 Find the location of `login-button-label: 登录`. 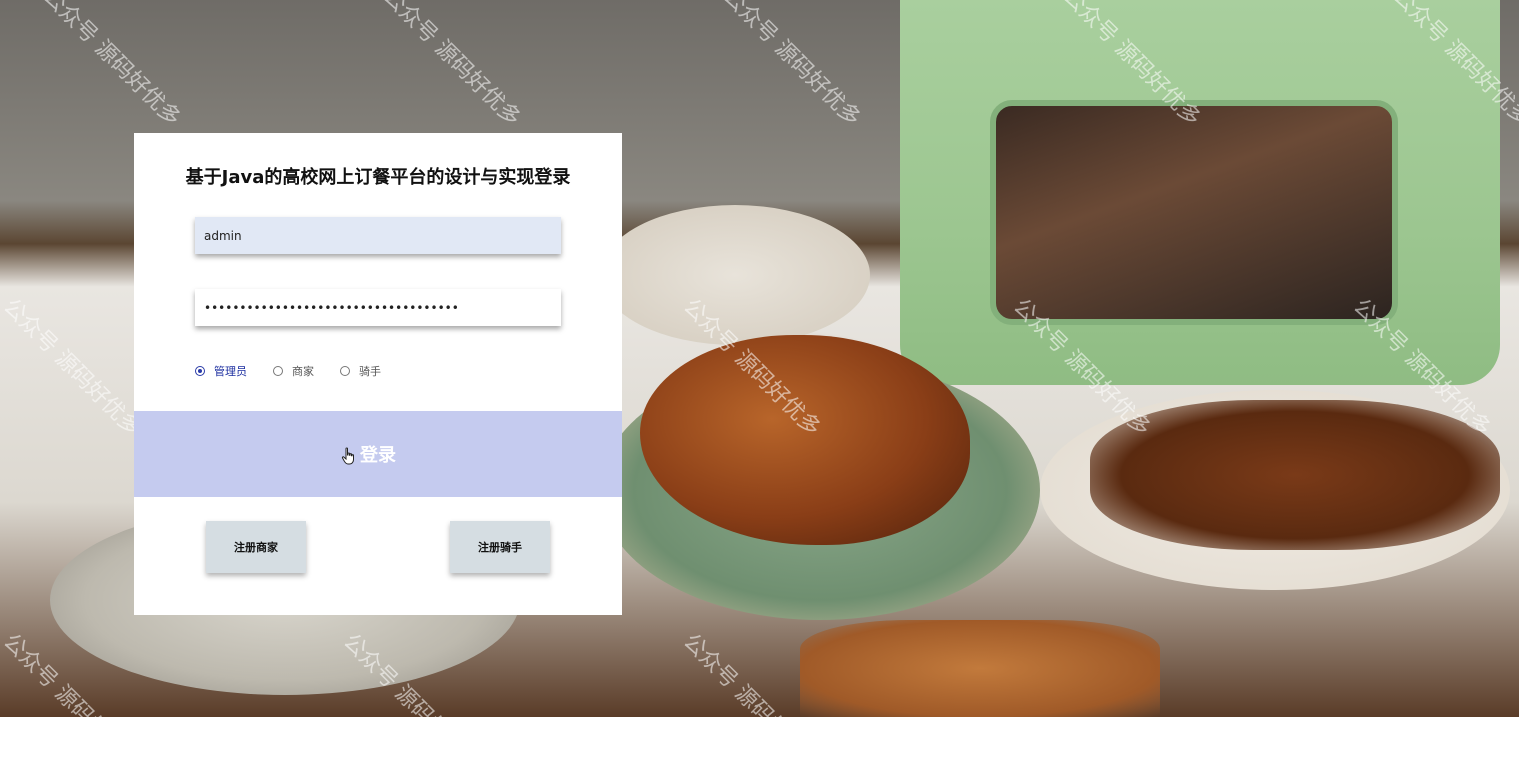

login-button-label: 登录 is located at coordinates (378, 455).